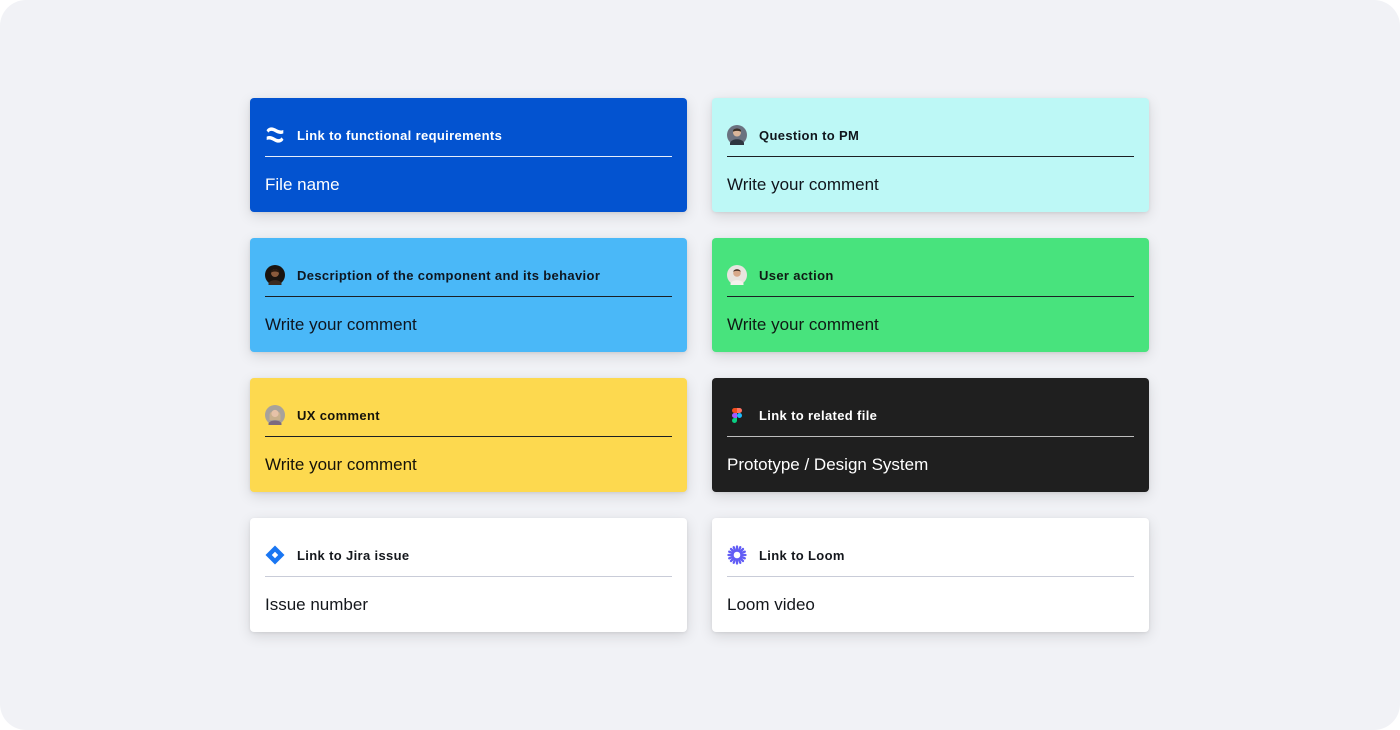  Describe the element at coordinates (802, 555) in the screenshot. I see `card-title: Link to Loom` at that location.